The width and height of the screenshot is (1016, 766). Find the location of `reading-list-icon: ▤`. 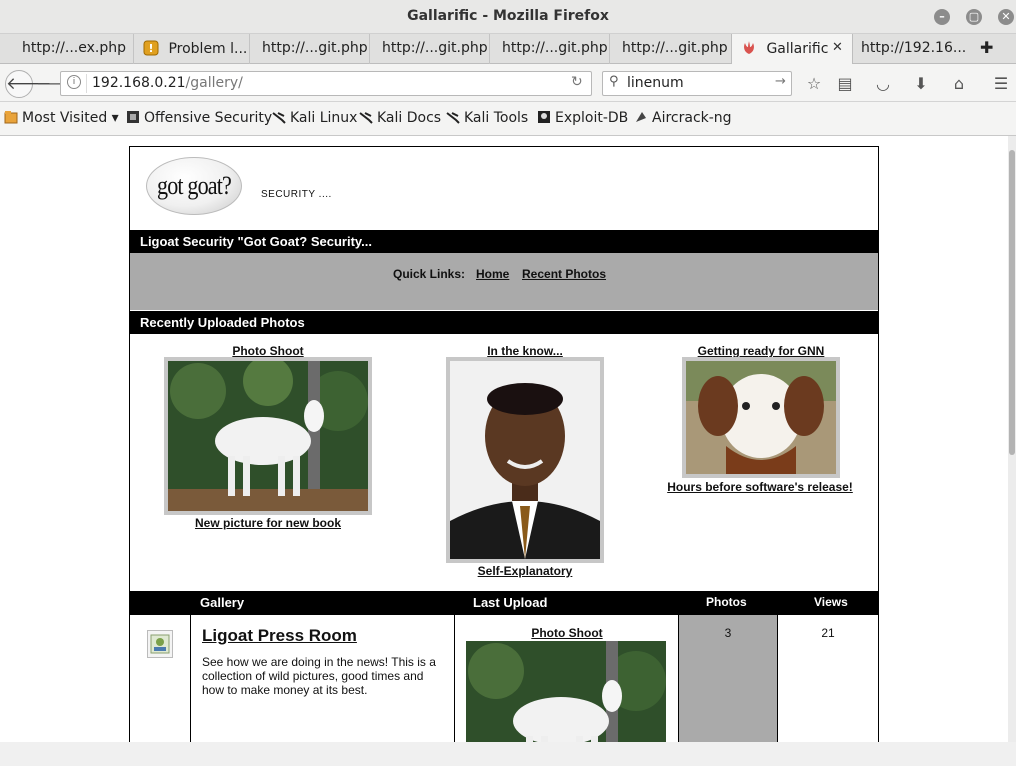

reading-list-icon: ▤ is located at coordinates (845, 84).